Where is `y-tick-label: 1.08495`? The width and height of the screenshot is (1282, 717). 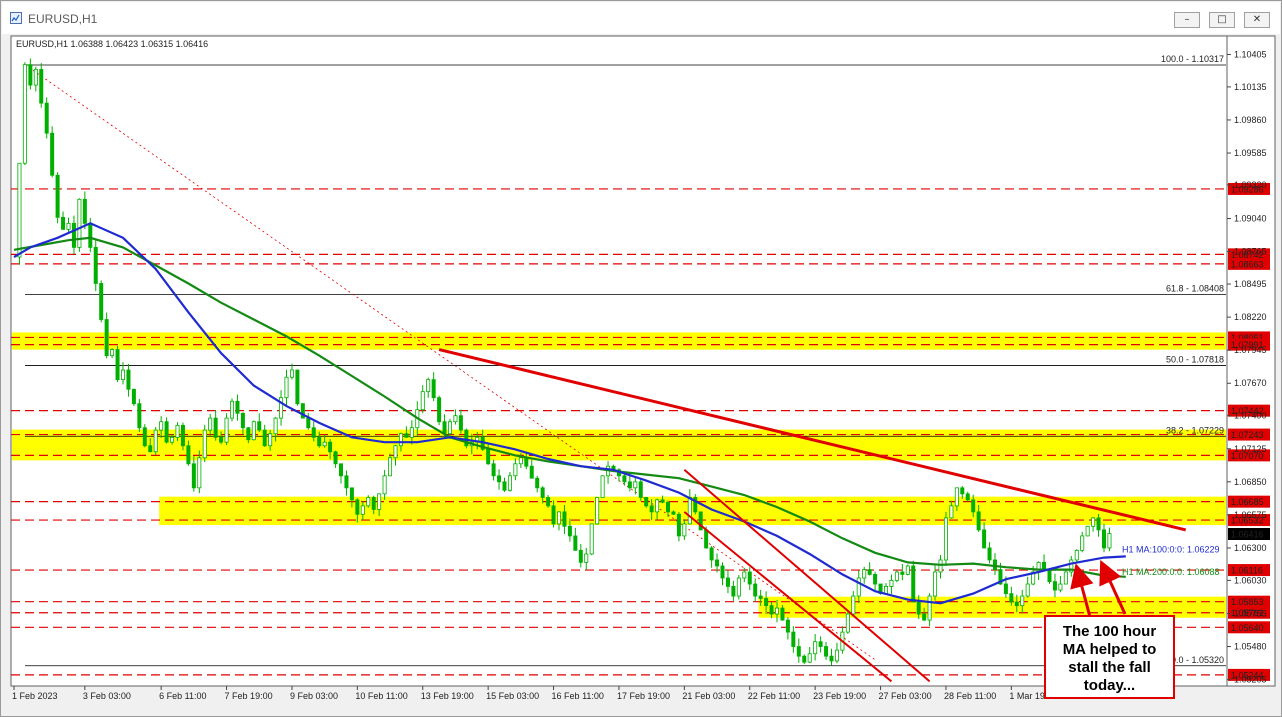
y-tick-label: 1.08495 is located at coordinates (1250, 284).